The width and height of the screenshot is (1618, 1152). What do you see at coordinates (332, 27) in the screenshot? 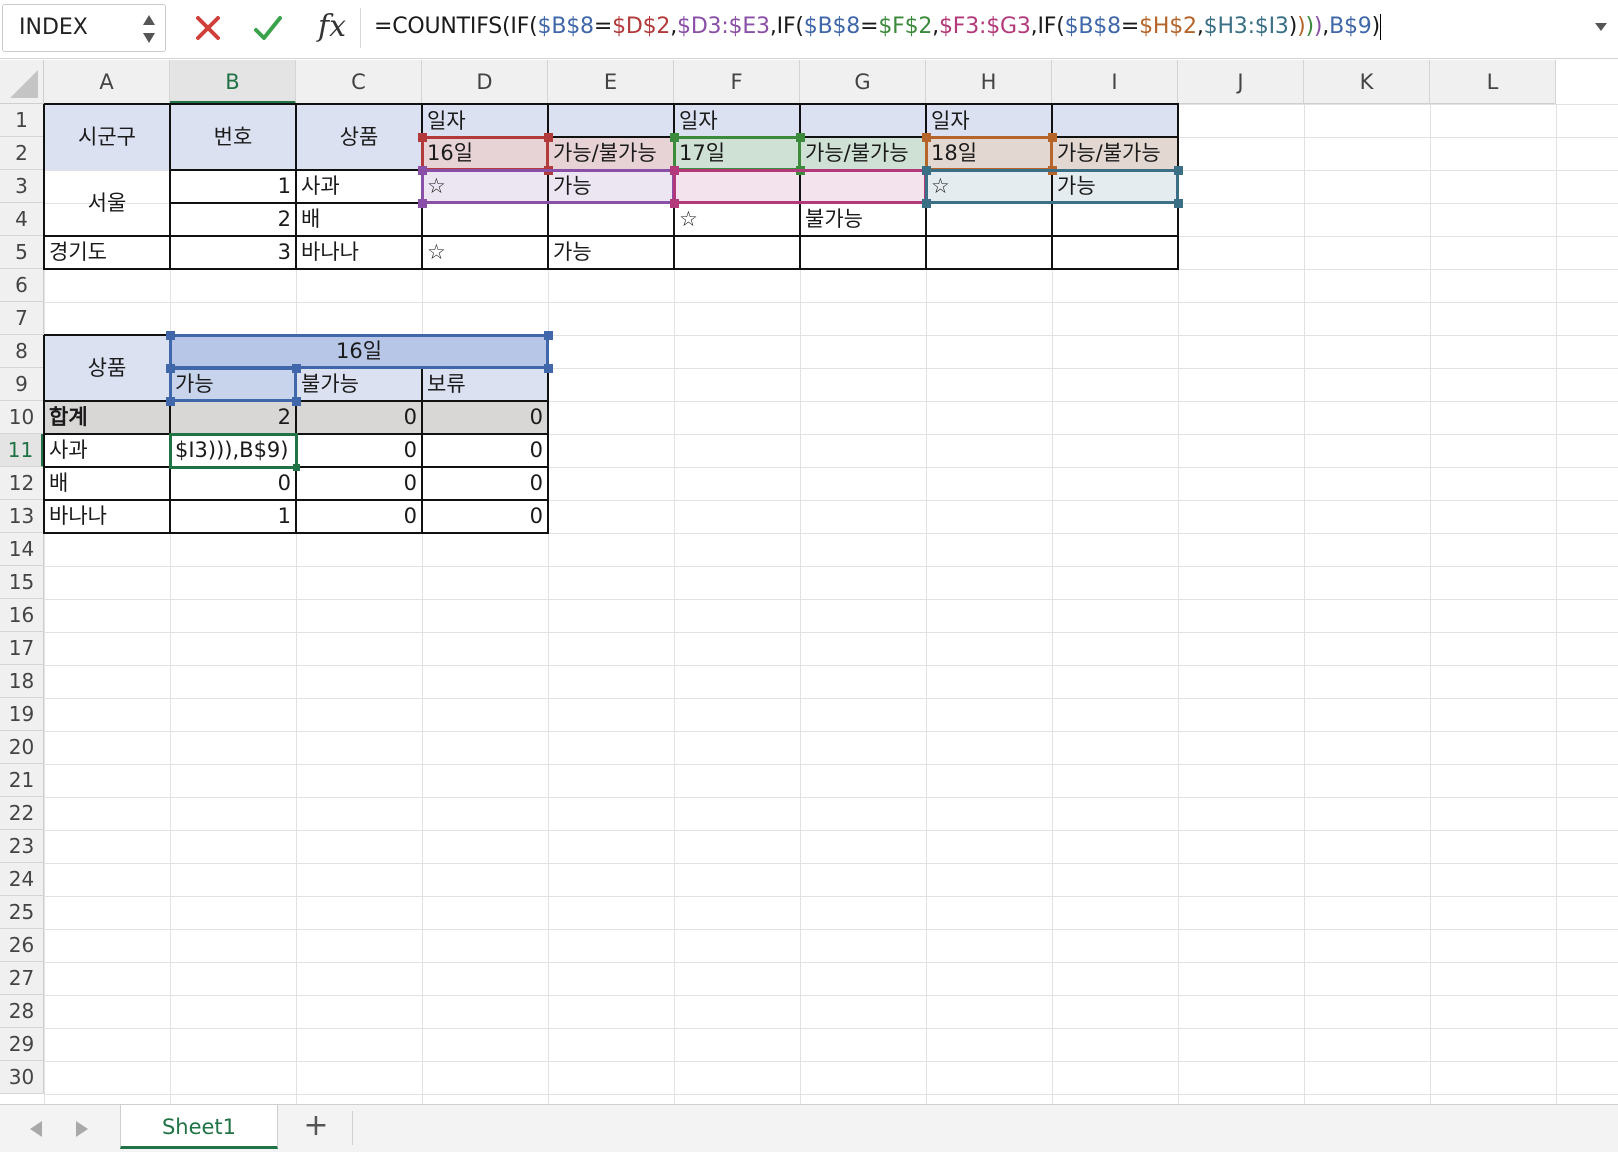
I see `insert-function-button: fx` at bounding box center [332, 27].